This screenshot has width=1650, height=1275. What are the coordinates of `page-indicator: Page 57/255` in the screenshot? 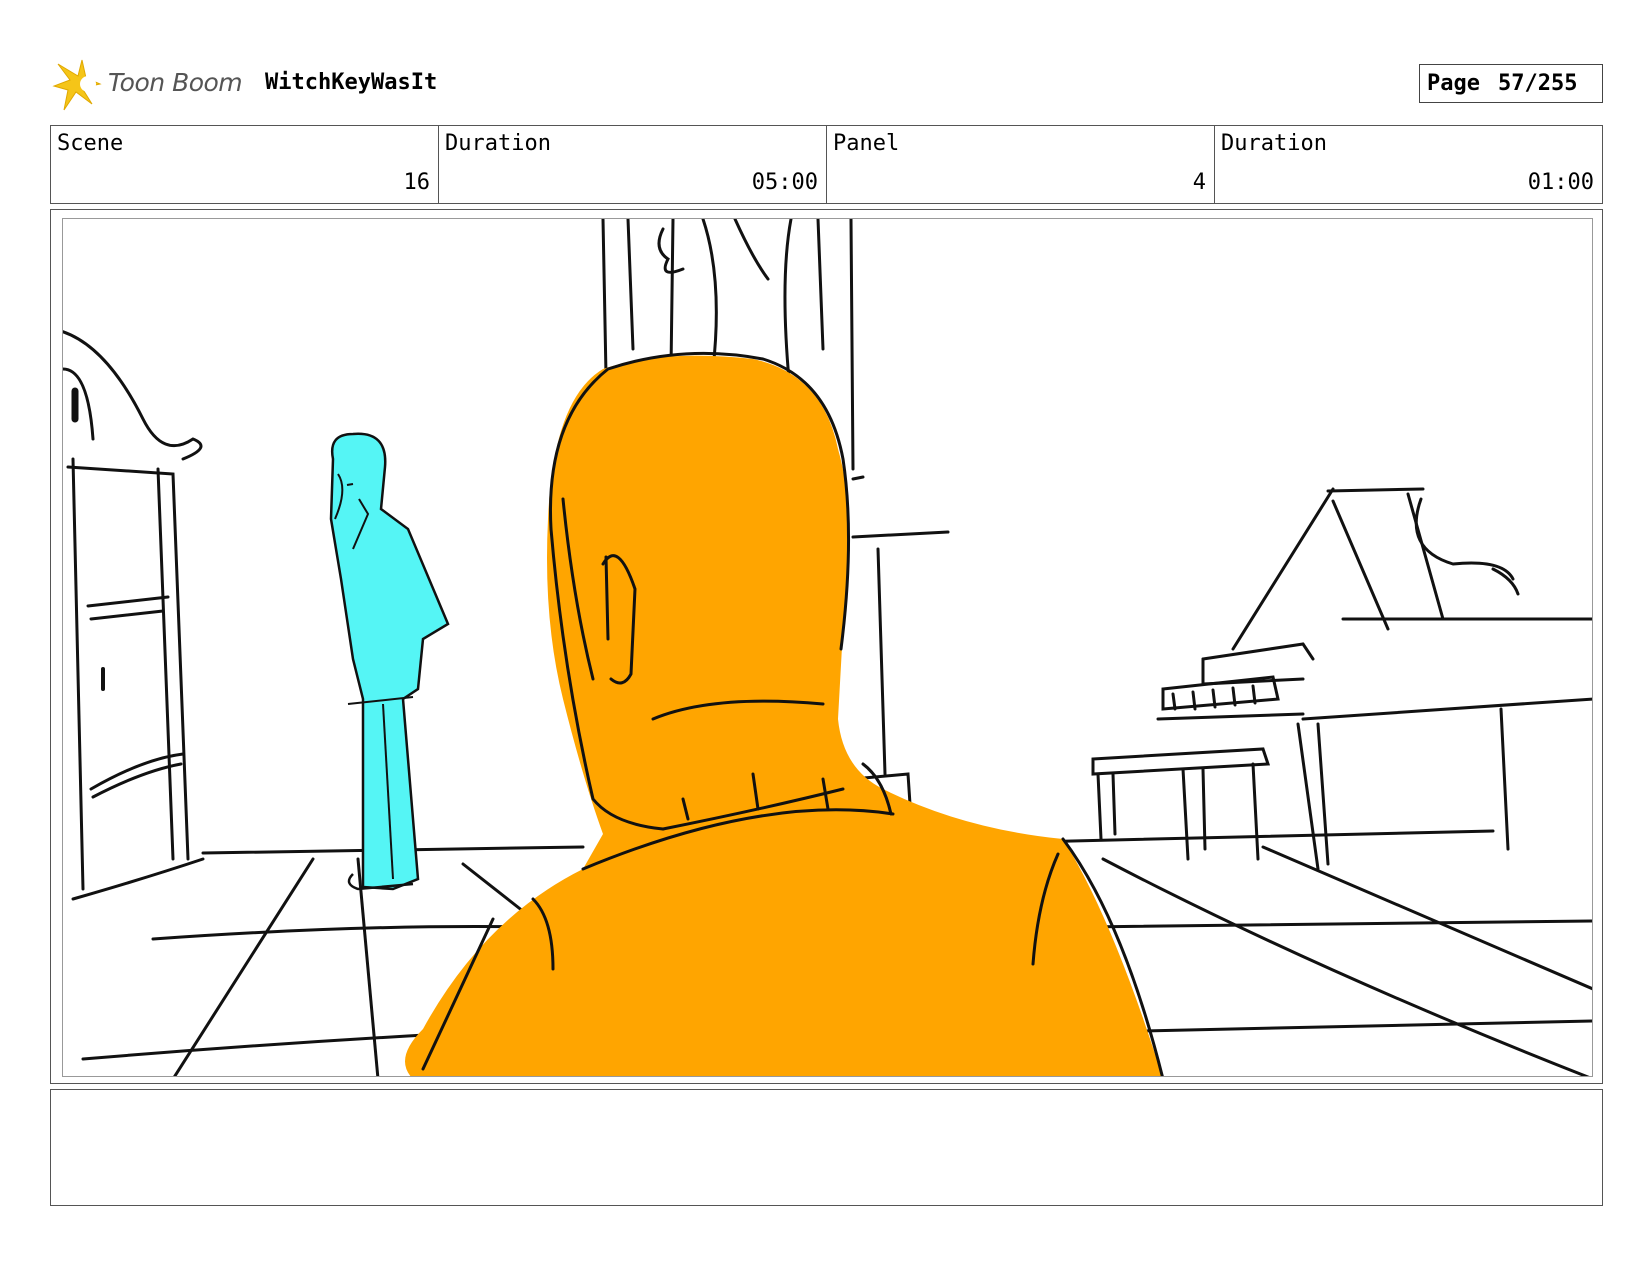 It's located at (1511, 83).